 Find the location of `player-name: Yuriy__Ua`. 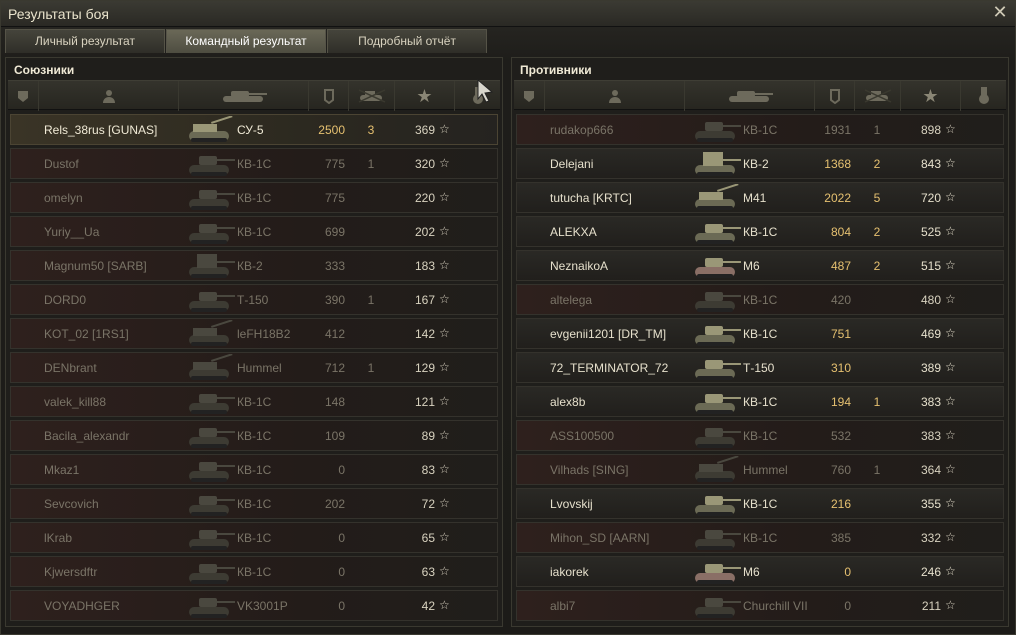

player-name: Yuriy__Ua is located at coordinates (119, 232).